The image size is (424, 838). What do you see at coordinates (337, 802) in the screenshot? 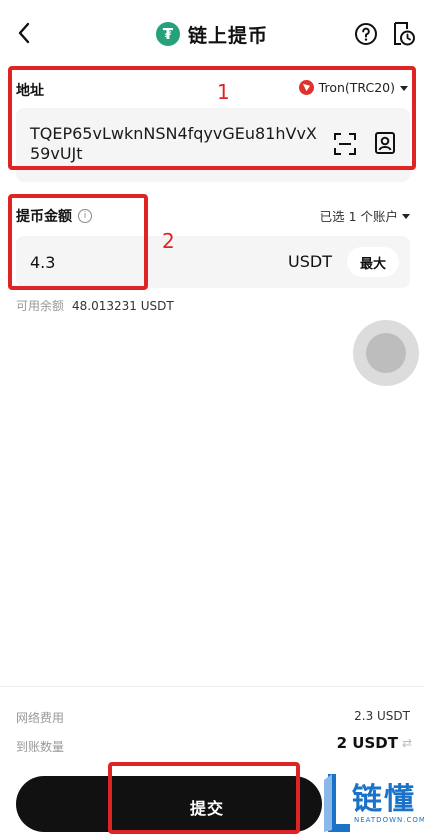
I see `brand-logo-mark` at bounding box center [337, 802].